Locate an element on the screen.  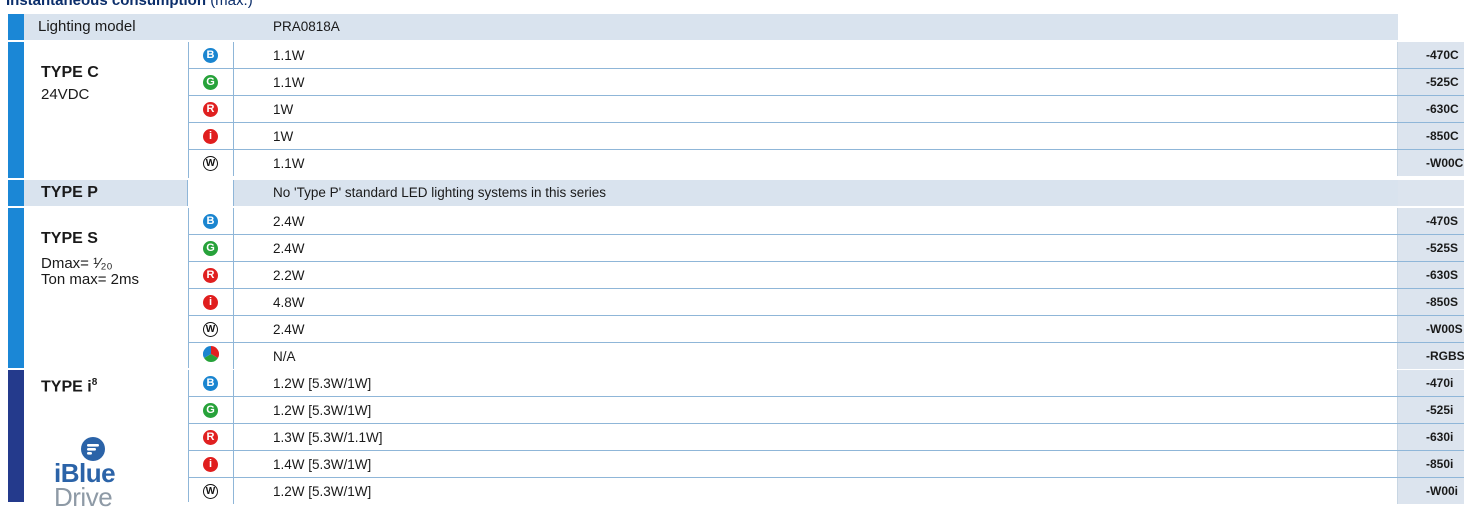
table-row: G 1.2W [5.3W/1W] -525i is located at coordinates (736, 410).